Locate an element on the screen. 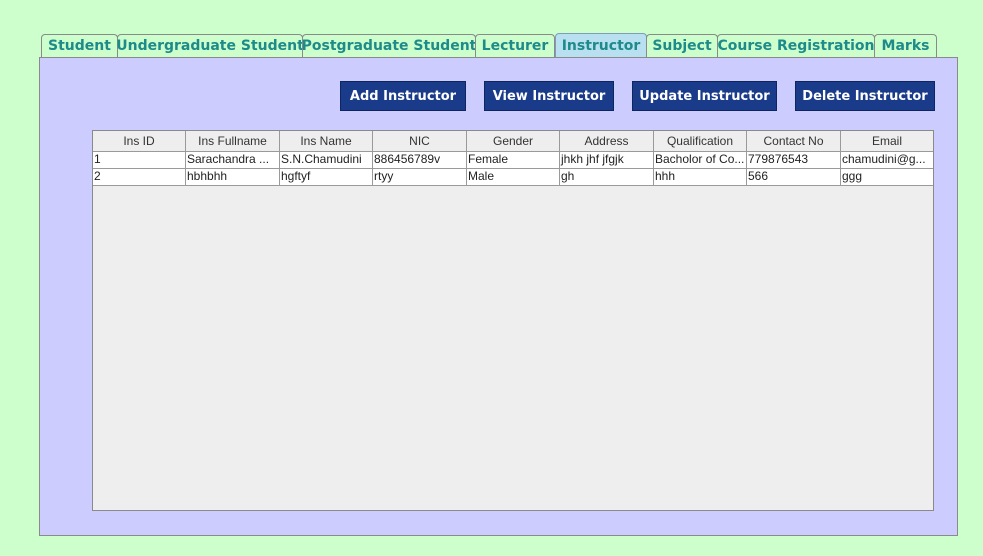 The image size is (983, 556). update-instructor-button: Update Instructor is located at coordinates (704, 96).